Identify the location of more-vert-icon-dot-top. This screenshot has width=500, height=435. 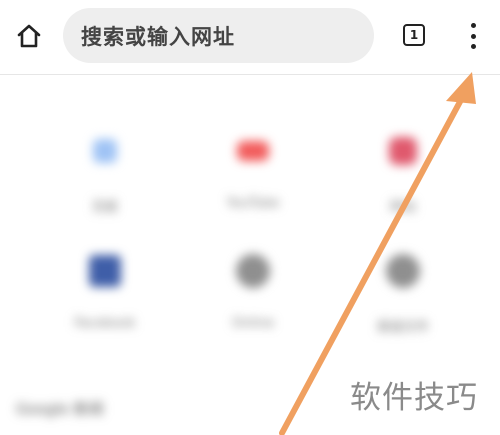
(473, 25).